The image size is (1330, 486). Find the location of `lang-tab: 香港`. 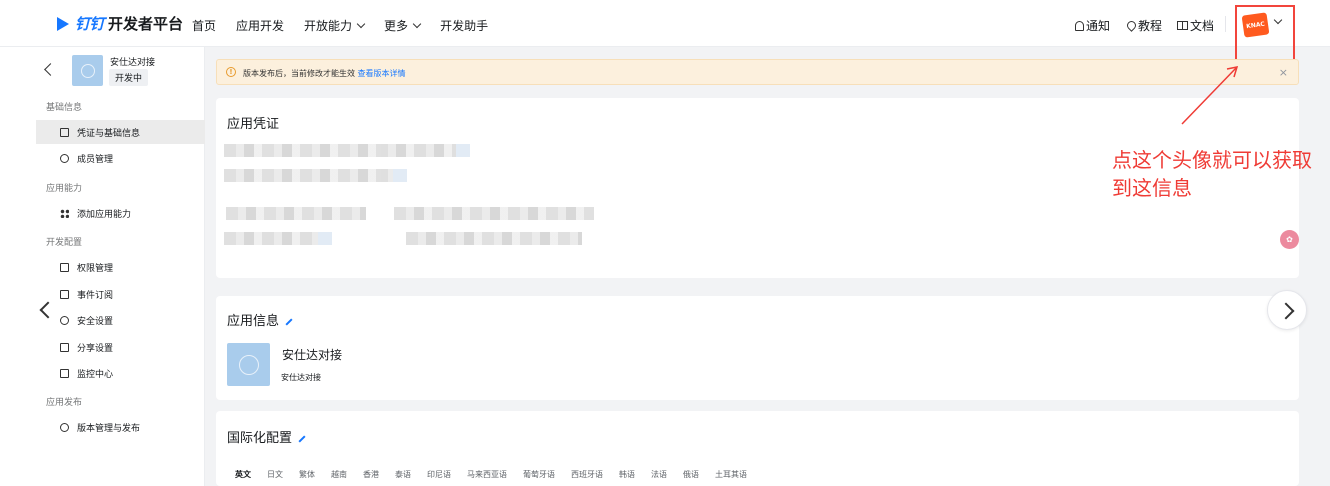

lang-tab: 香港 is located at coordinates (371, 474).